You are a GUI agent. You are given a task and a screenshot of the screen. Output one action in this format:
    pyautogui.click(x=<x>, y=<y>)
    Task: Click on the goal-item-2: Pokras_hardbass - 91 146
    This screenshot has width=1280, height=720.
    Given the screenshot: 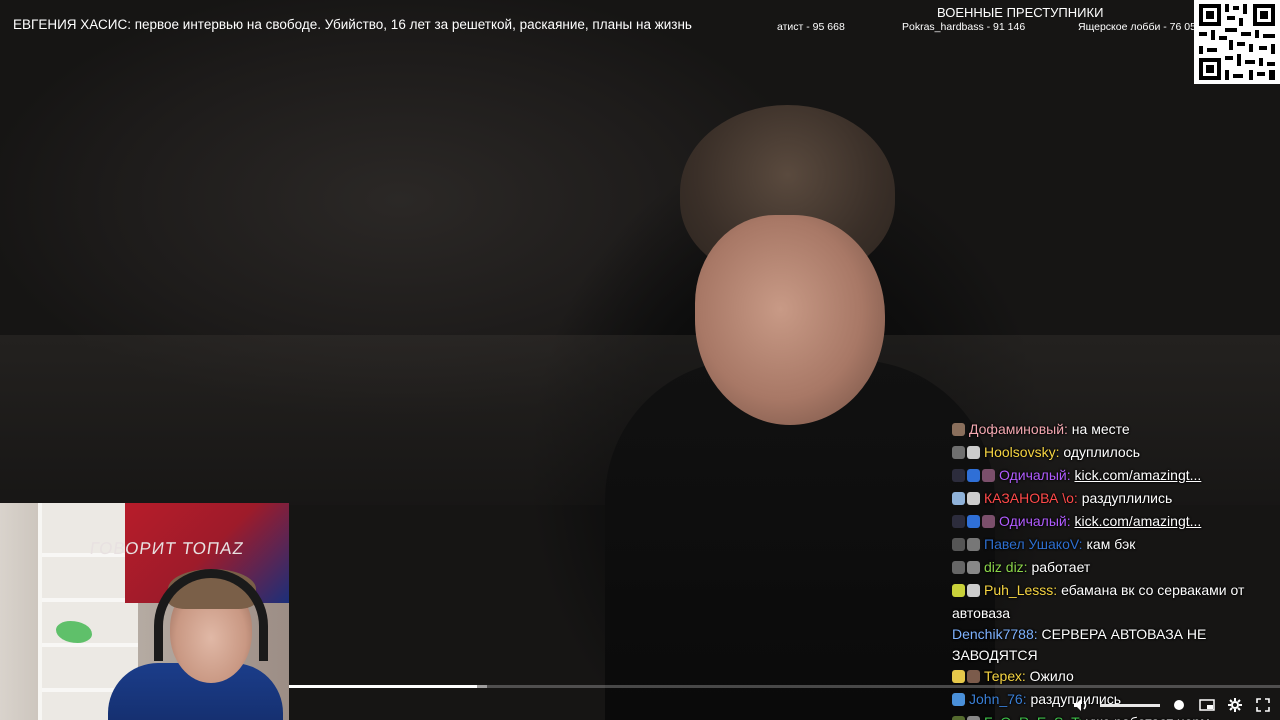 What is the action you would take?
    pyautogui.click(x=964, y=27)
    